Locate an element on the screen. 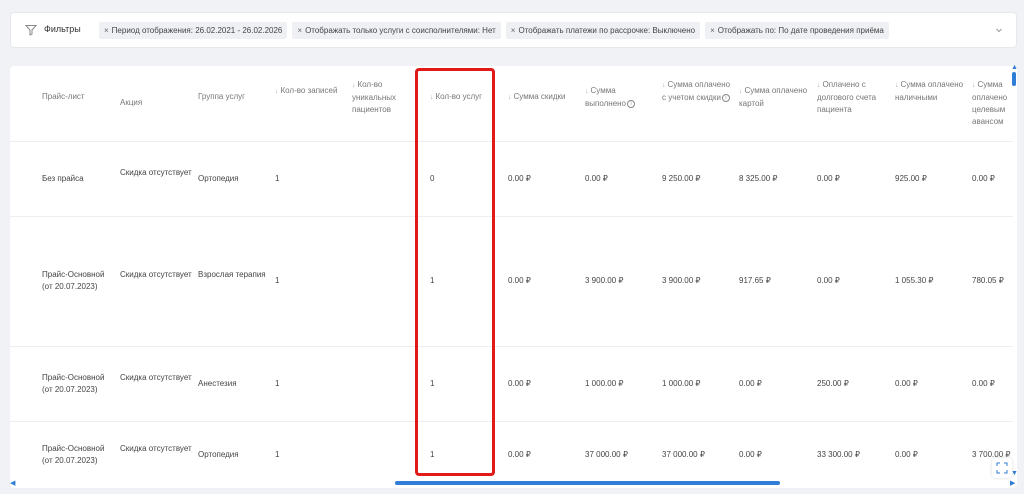  column-header: ↓ Сумма выполнено i is located at coordinates (621, 97).